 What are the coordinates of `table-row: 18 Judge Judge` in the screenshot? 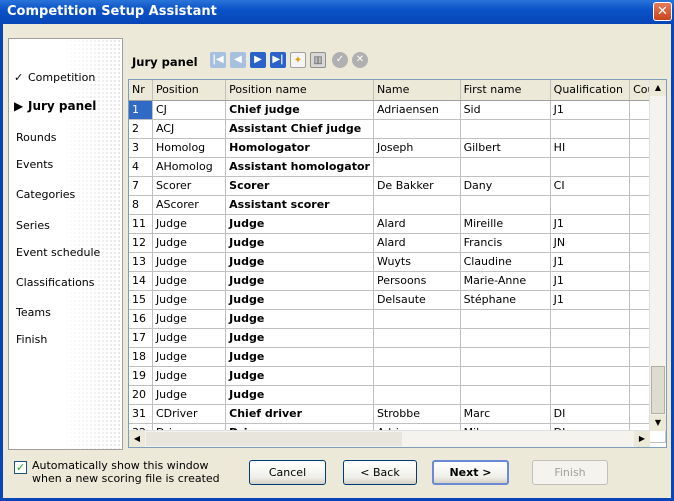 It's located at (397, 357).